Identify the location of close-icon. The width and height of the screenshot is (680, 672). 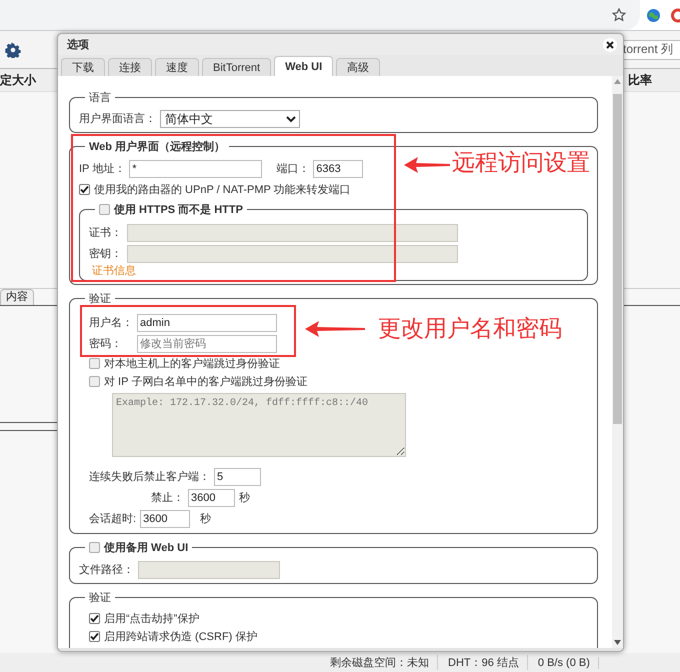
(610, 45).